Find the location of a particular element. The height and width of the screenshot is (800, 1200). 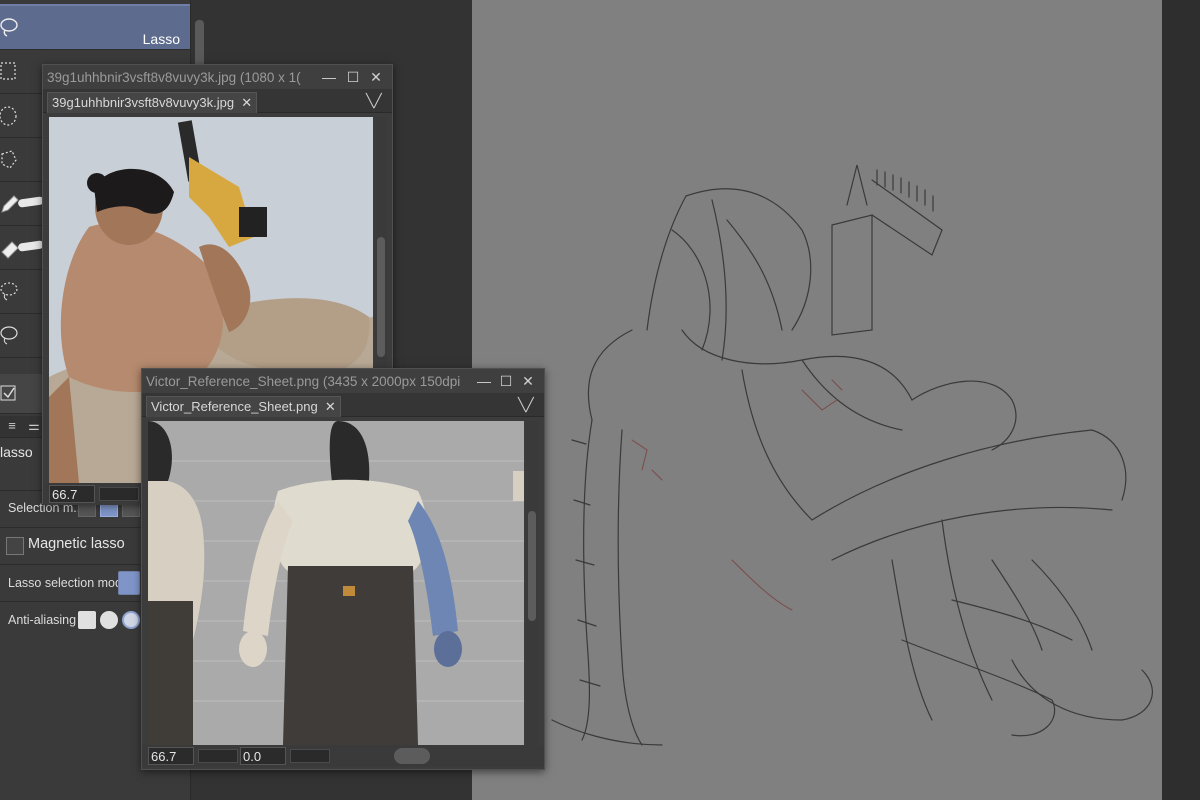

window-tab-bar: 39g1uhhbnir3vsft8v8vuvy3k.jpg ✕ ╲╱ is located at coordinates (217, 101).